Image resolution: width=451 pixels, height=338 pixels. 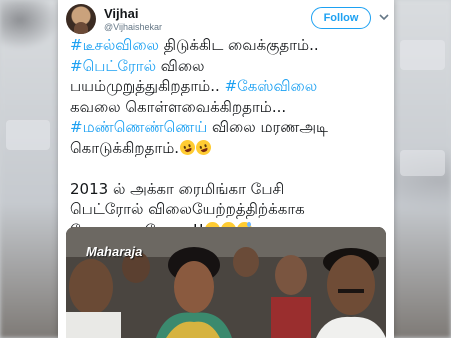 I want to click on tweet-line: பயம்முறுத்துகிறதாம்.. #கேஸ்விலை, so click(x=229, y=86).